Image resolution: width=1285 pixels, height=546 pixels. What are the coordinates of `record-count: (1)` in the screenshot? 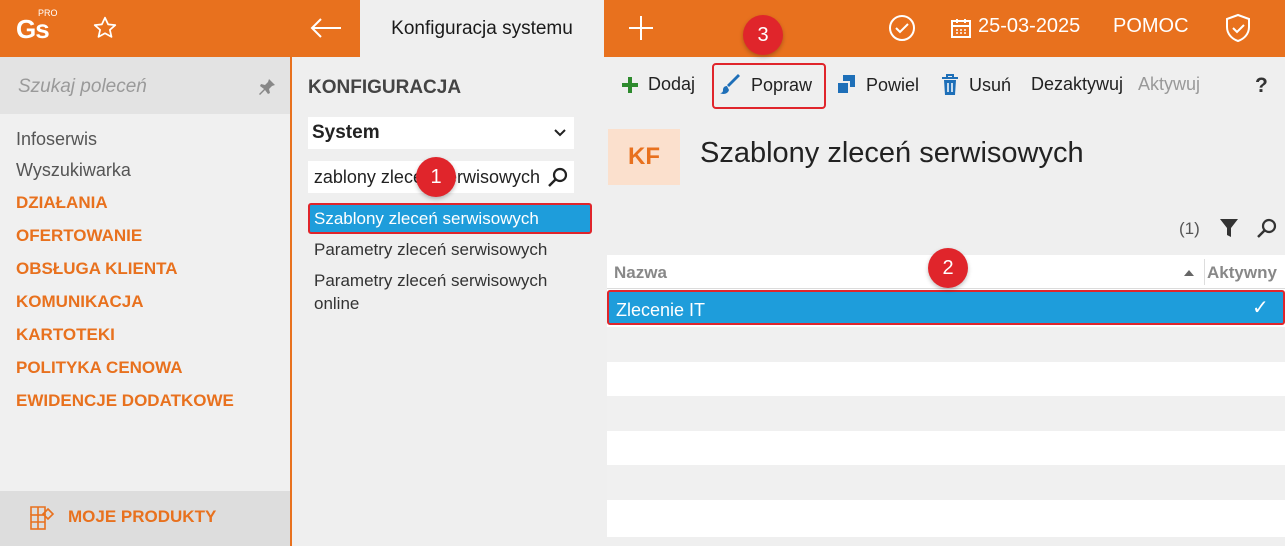 It's located at (1189, 228).